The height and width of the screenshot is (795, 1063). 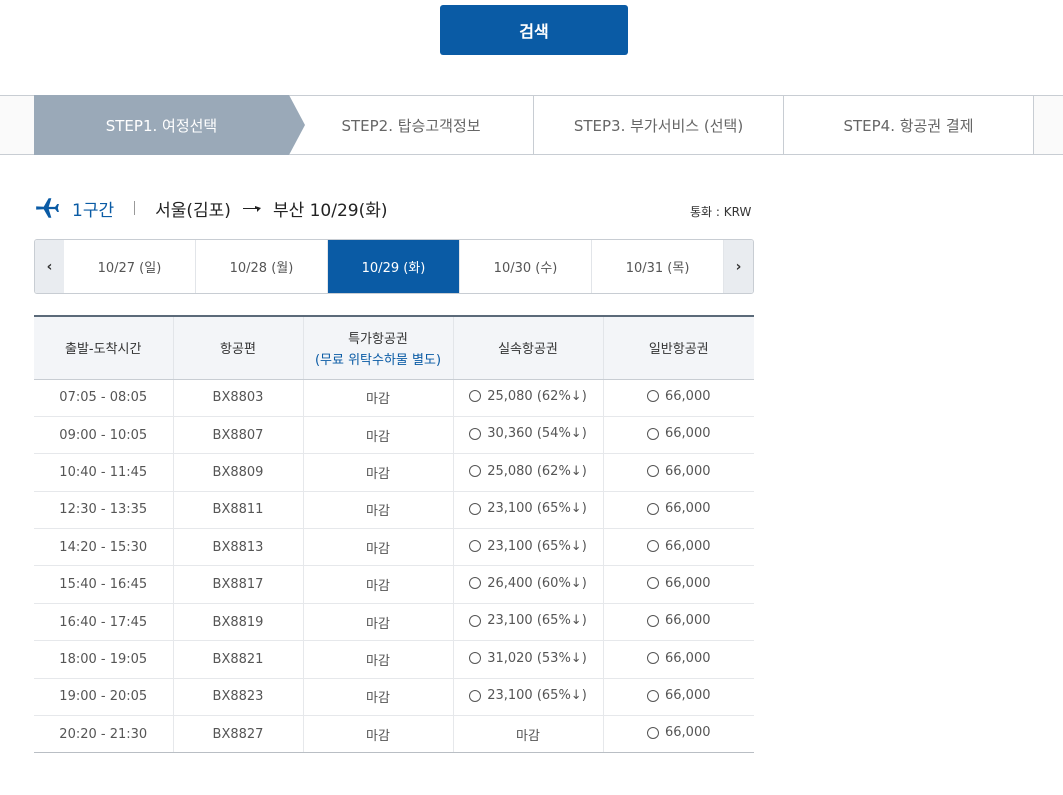 What do you see at coordinates (394, 659) in the screenshot?
I see `table-row: 18:00 - 19:05 BX8821 마감 31,020 (53%↓) 66,000` at bounding box center [394, 659].